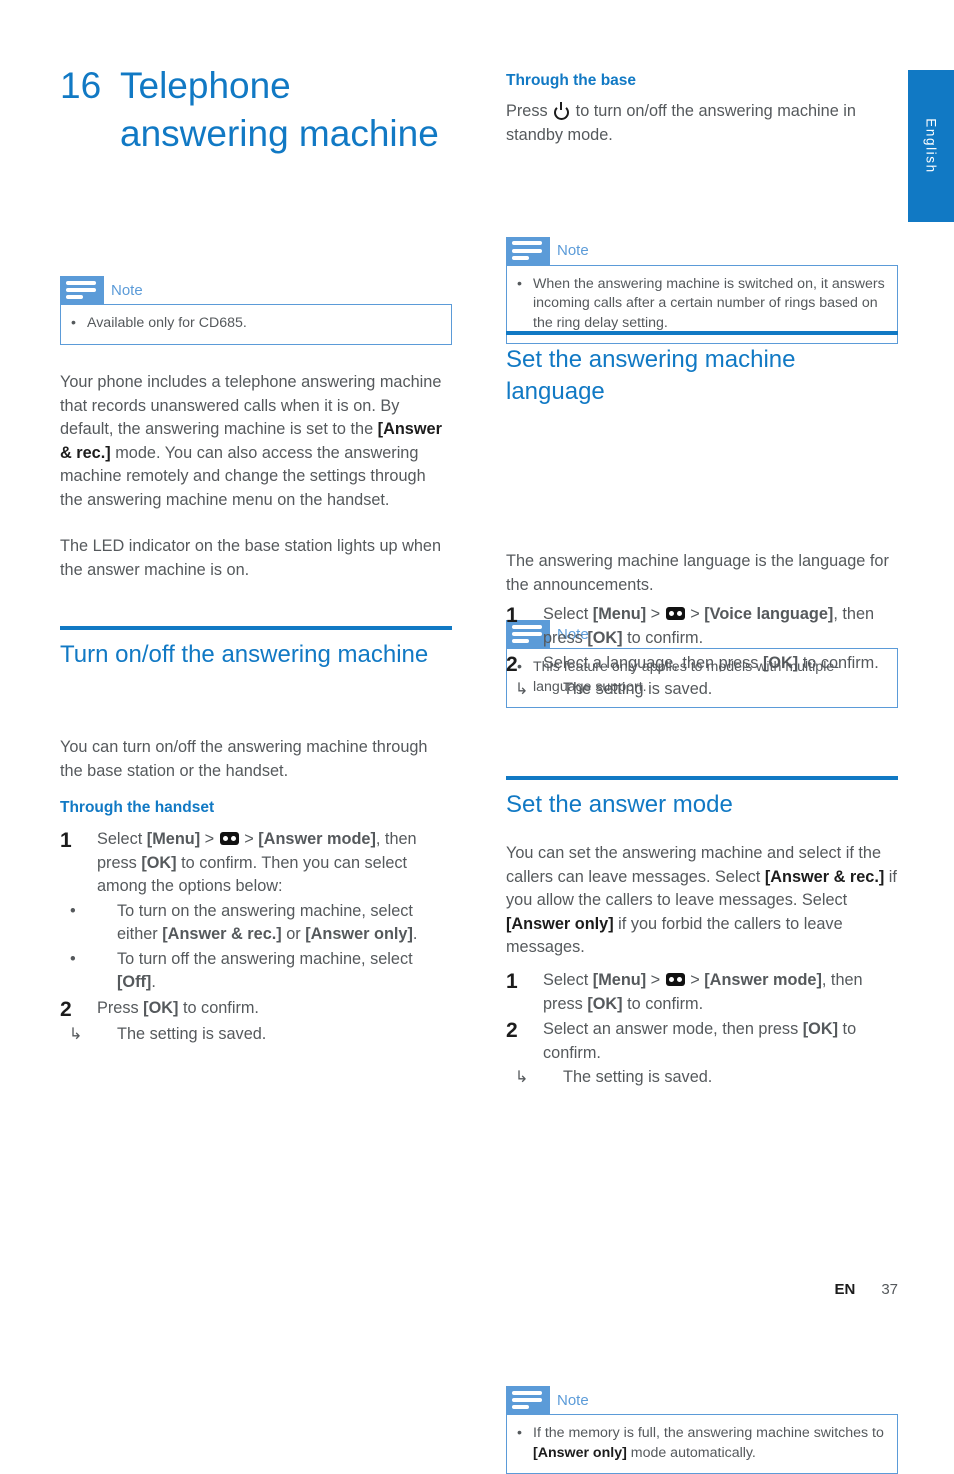 The height and width of the screenshot is (1474, 954). I want to click on section-answer-mode-heading: Set the answer mode, so click(702, 798).